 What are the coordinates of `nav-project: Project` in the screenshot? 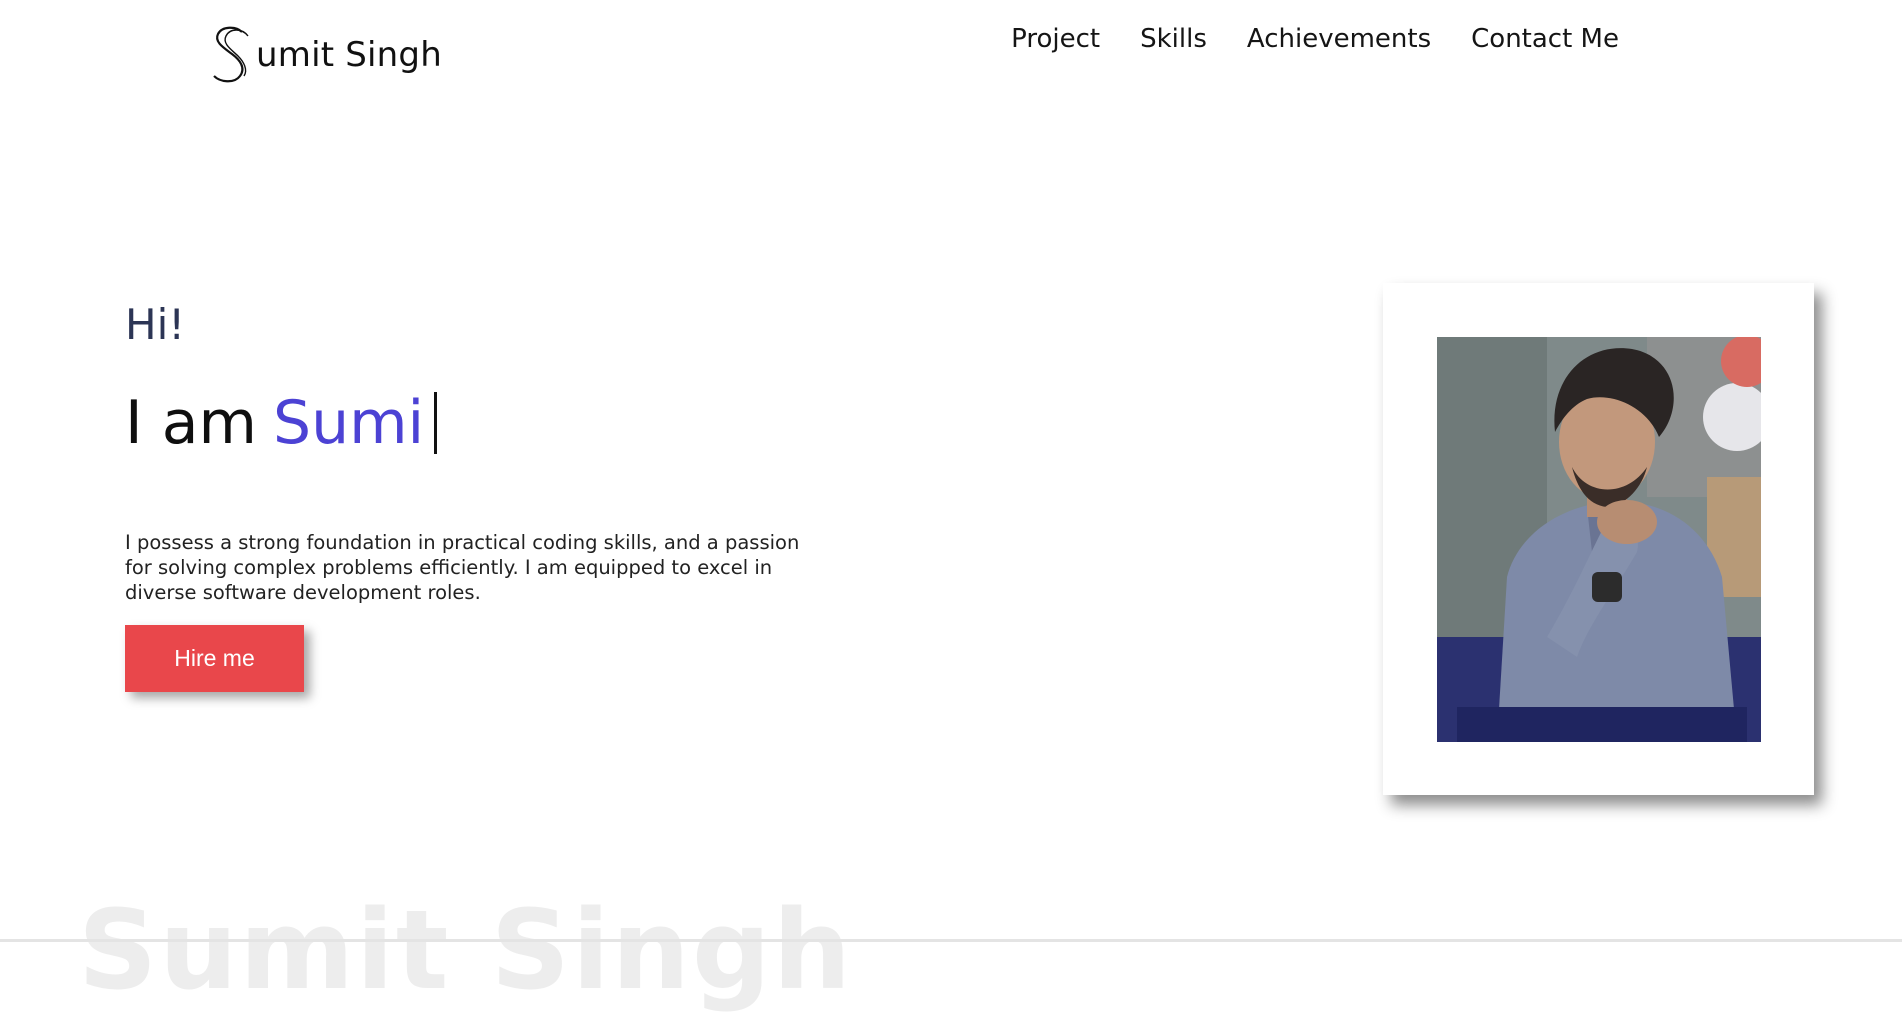 It's located at (1055, 39).